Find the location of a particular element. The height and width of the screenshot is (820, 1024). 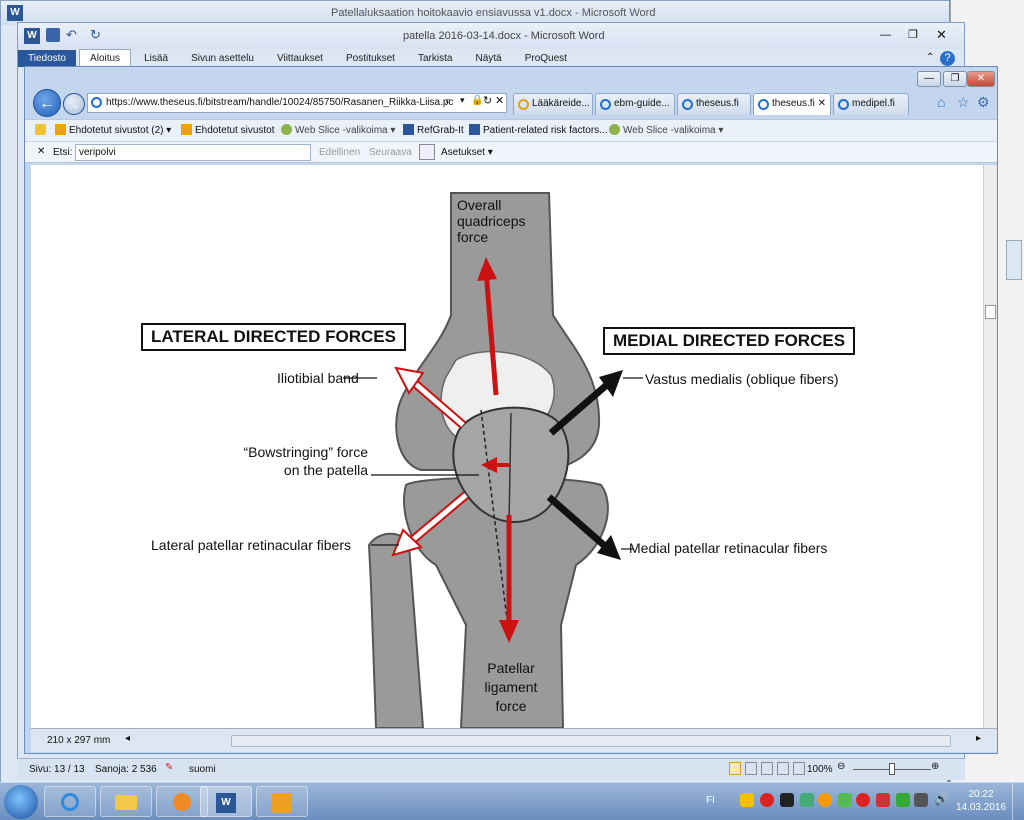

tab-label: medipel.fi is located at coordinates (873, 103).